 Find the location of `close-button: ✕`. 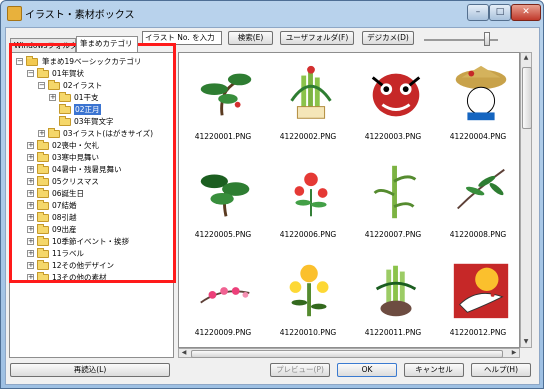

close-button: ✕ is located at coordinates (526, 12).